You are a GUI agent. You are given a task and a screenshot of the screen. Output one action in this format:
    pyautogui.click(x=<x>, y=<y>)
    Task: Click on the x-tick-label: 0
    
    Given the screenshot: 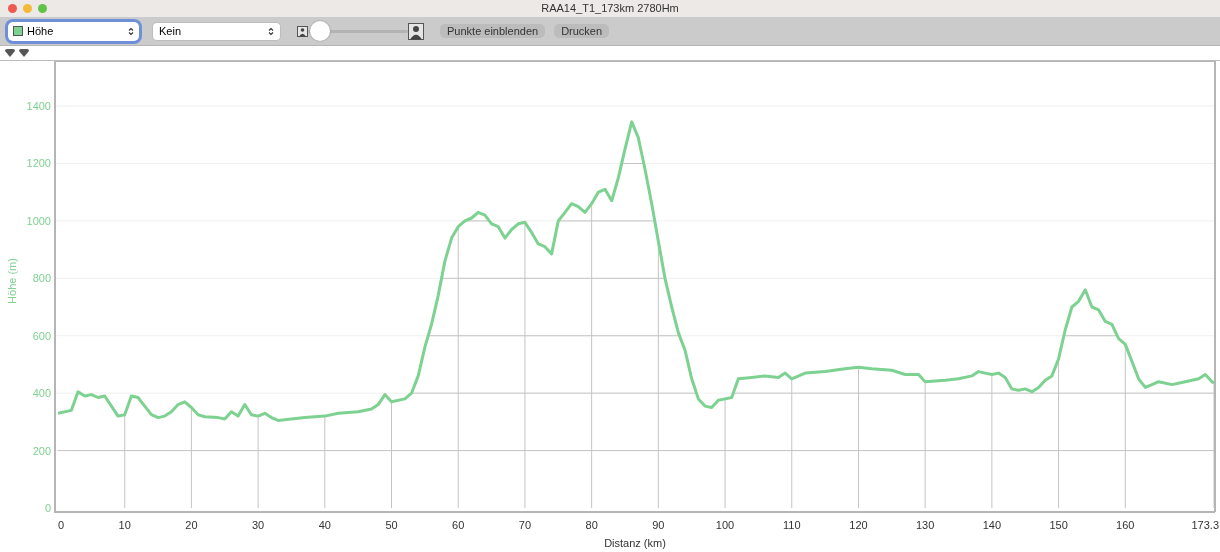 What is the action you would take?
    pyautogui.click(x=61, y=525)
    